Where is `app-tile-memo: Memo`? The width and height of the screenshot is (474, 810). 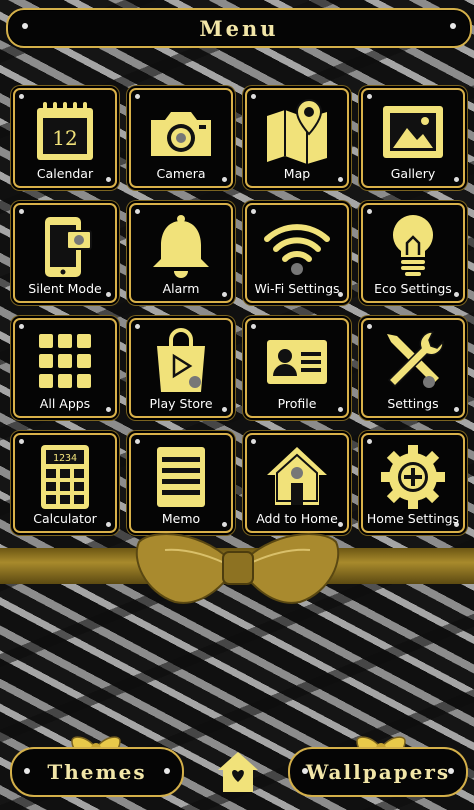
app-tile-memo: Memo is located at coordinates (181, 483).